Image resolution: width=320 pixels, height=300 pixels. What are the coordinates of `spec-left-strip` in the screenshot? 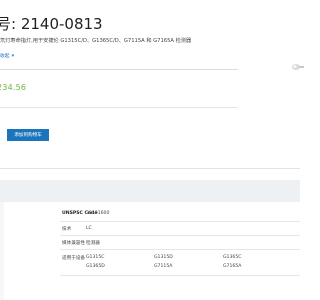 It's located at (2, 251).